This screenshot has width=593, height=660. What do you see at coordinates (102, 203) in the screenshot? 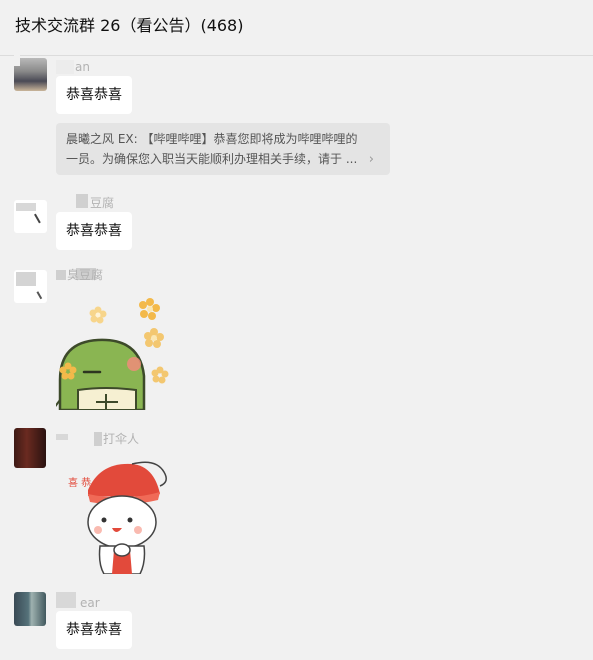
I see `sender-name: 豆腐` at bounding box center [102, 203].